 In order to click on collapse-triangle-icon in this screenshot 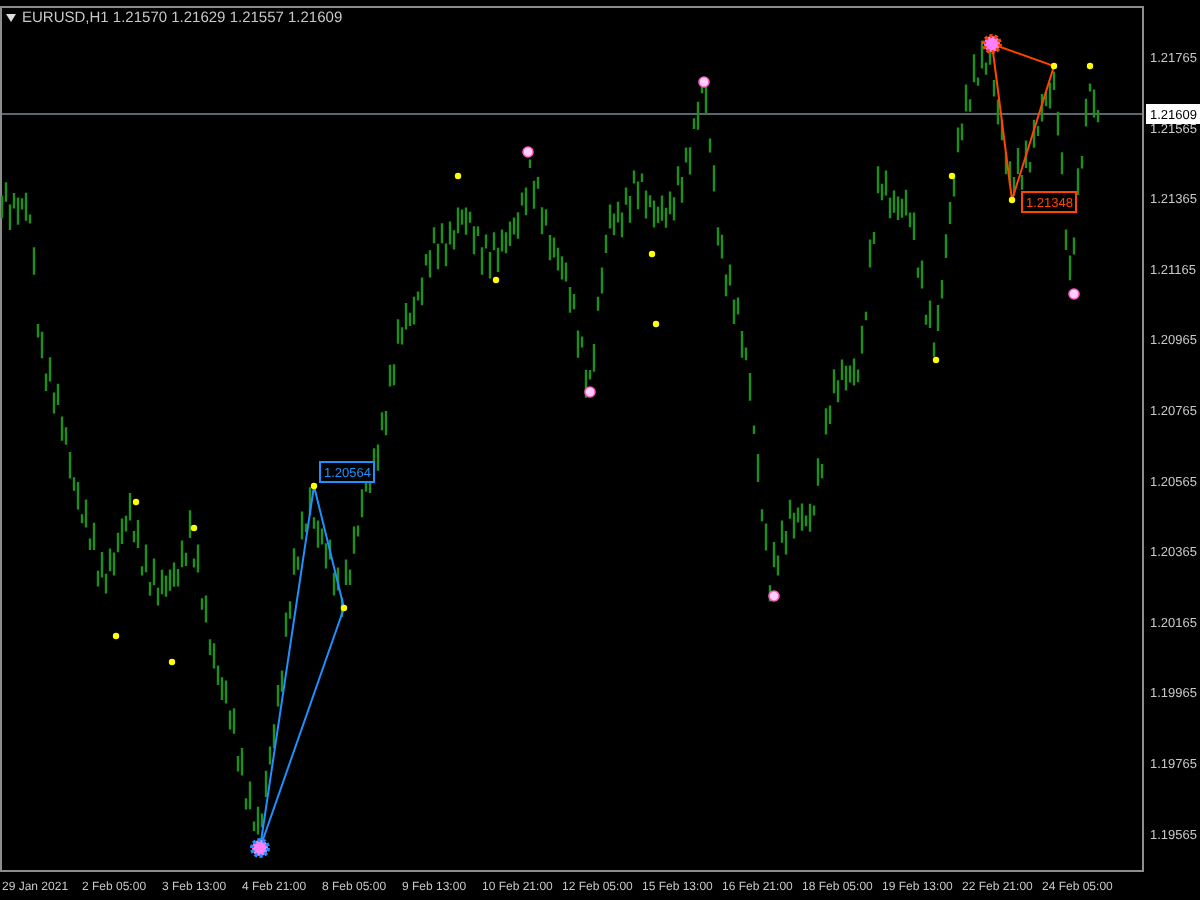, I will do `click(11, 18)`.